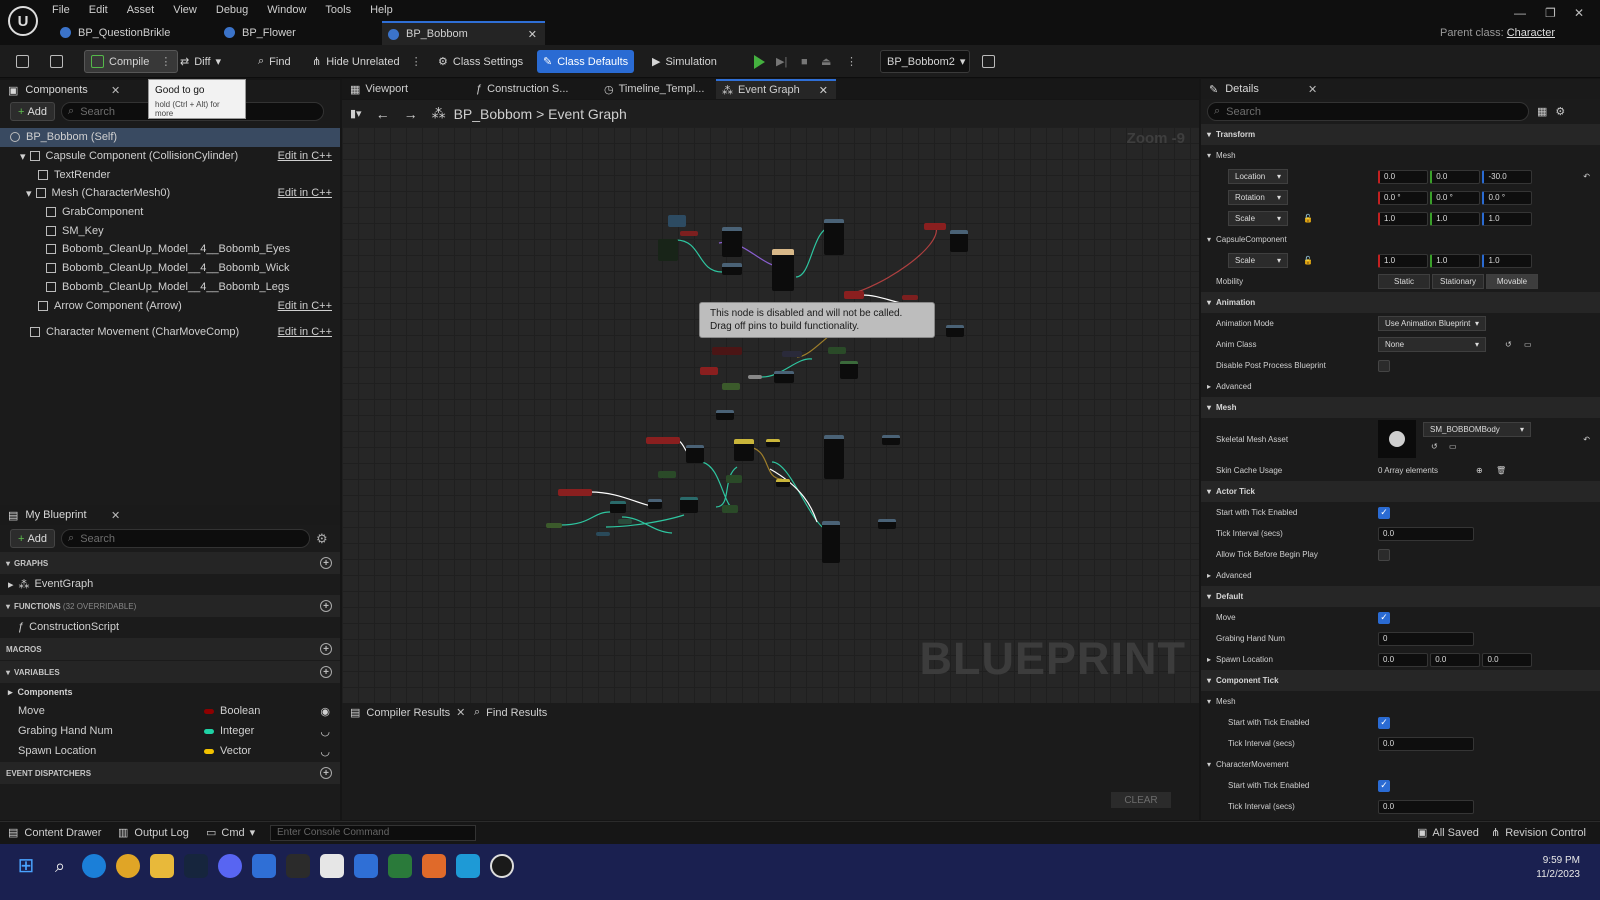  I want to click on steam-icon, so click(196, 866).